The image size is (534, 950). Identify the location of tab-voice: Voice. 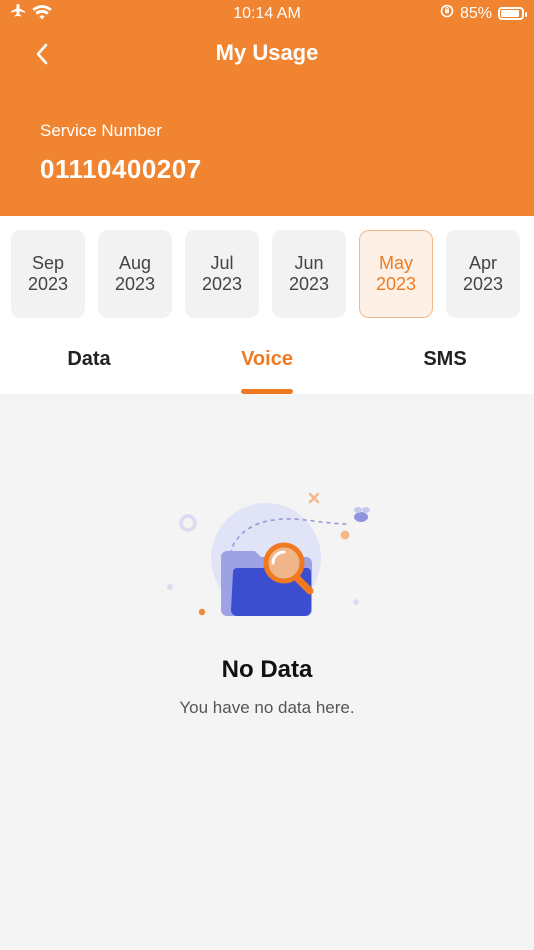
(267, 359).